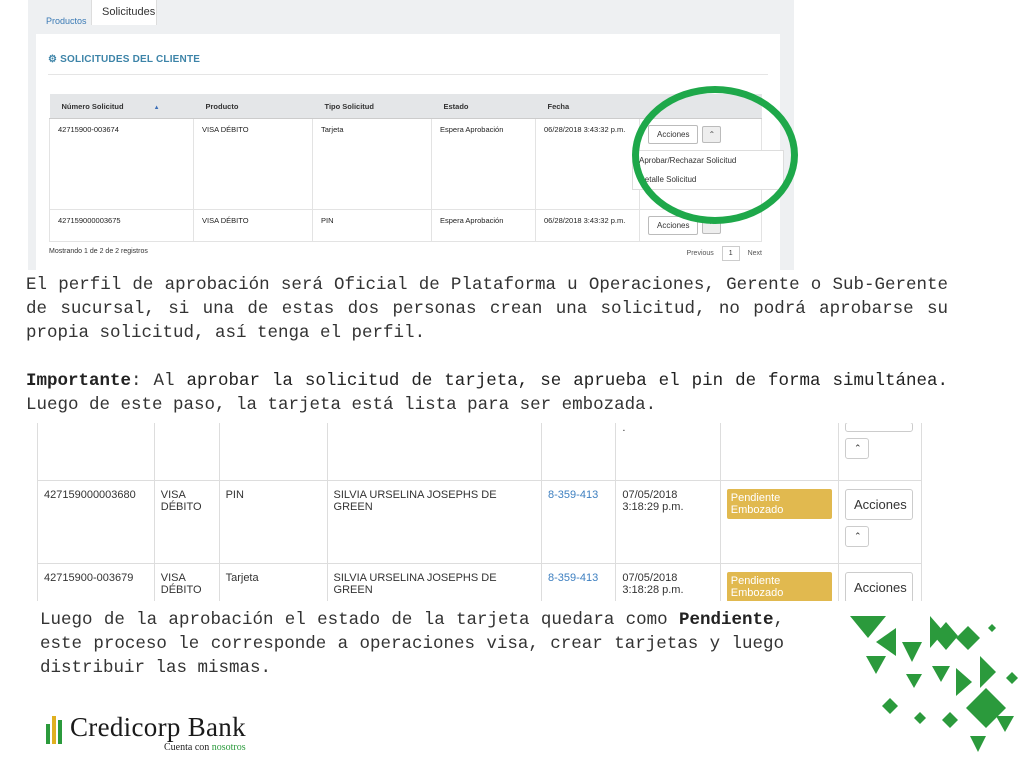 The image size is (1024, 768). I want to click on acciones-button-partial, so click(878, 427).